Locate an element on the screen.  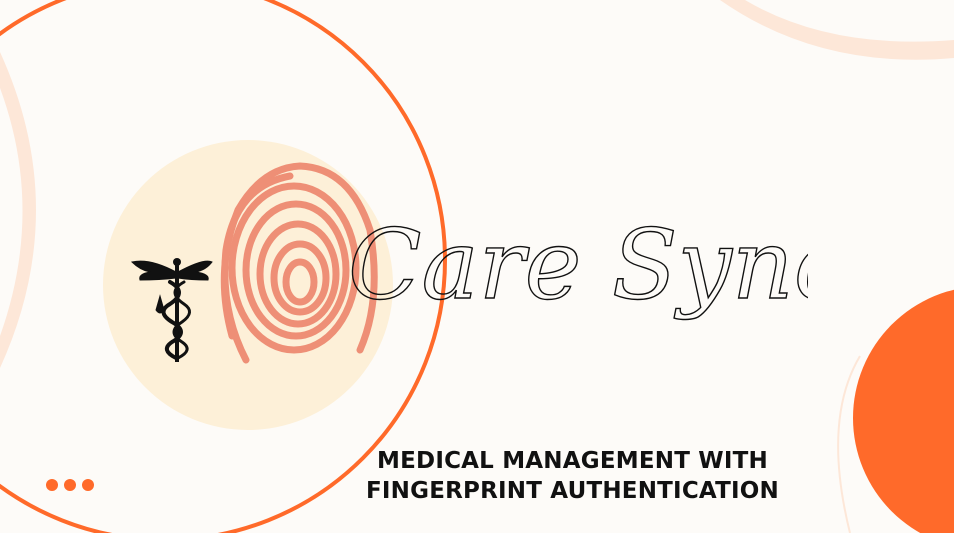
subtitle-line-2: FINGERPRINT AUTHENTICATION is located at coordinates (572, 491).